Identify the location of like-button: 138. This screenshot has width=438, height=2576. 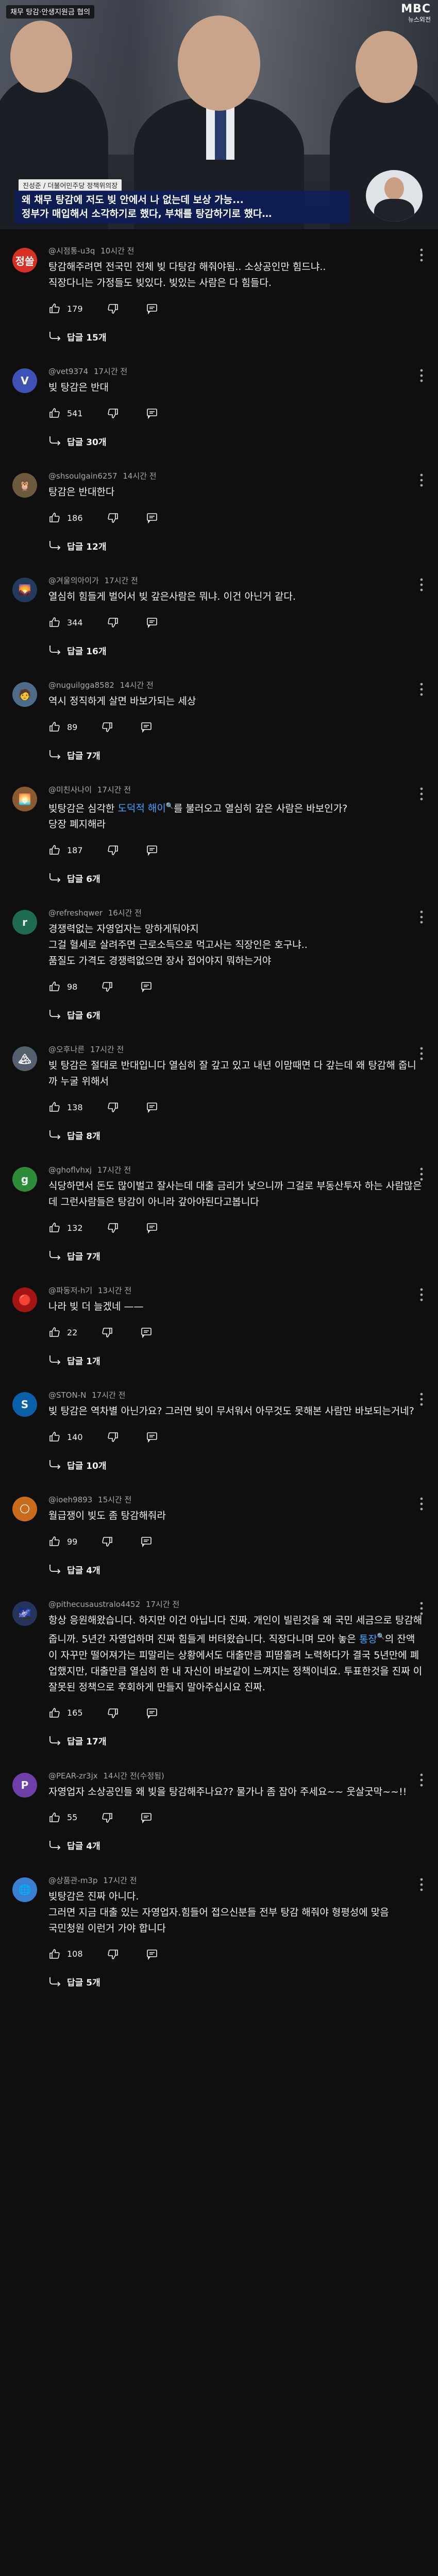
(77, 1107).